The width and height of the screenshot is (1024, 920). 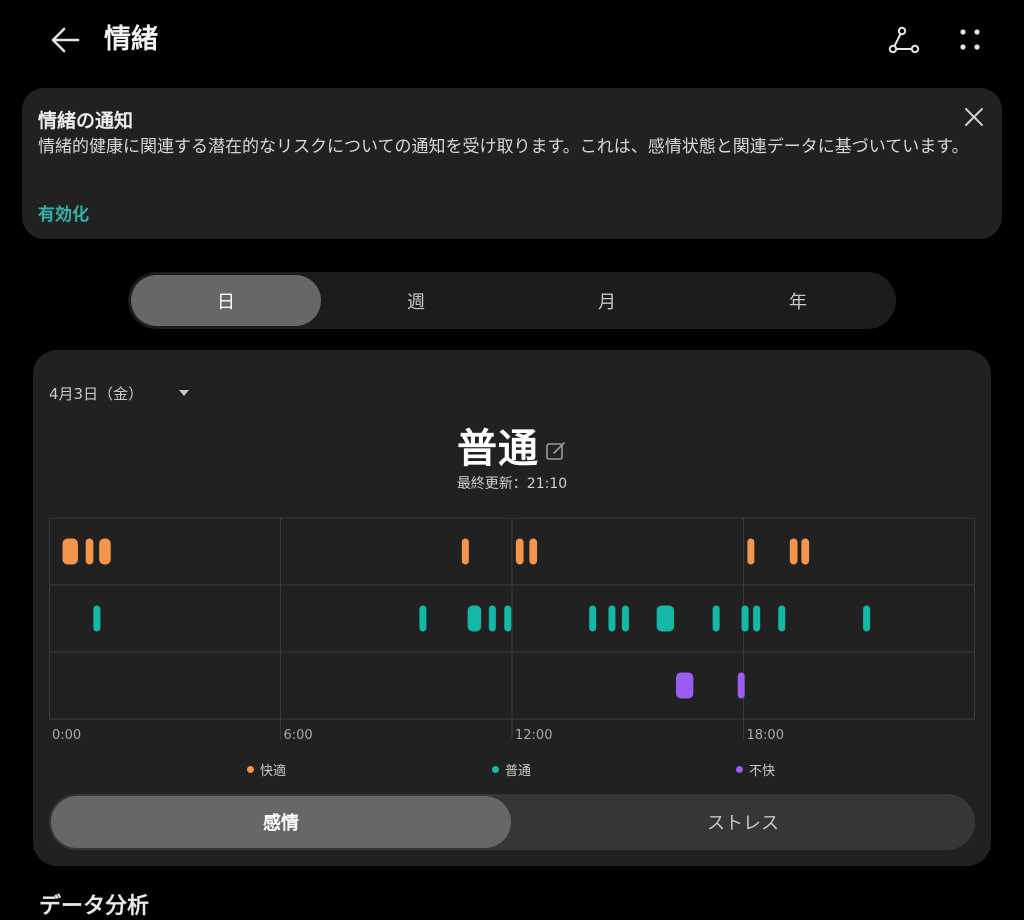 I want to click on mood-value: 普通, so click(x=498, y=449).